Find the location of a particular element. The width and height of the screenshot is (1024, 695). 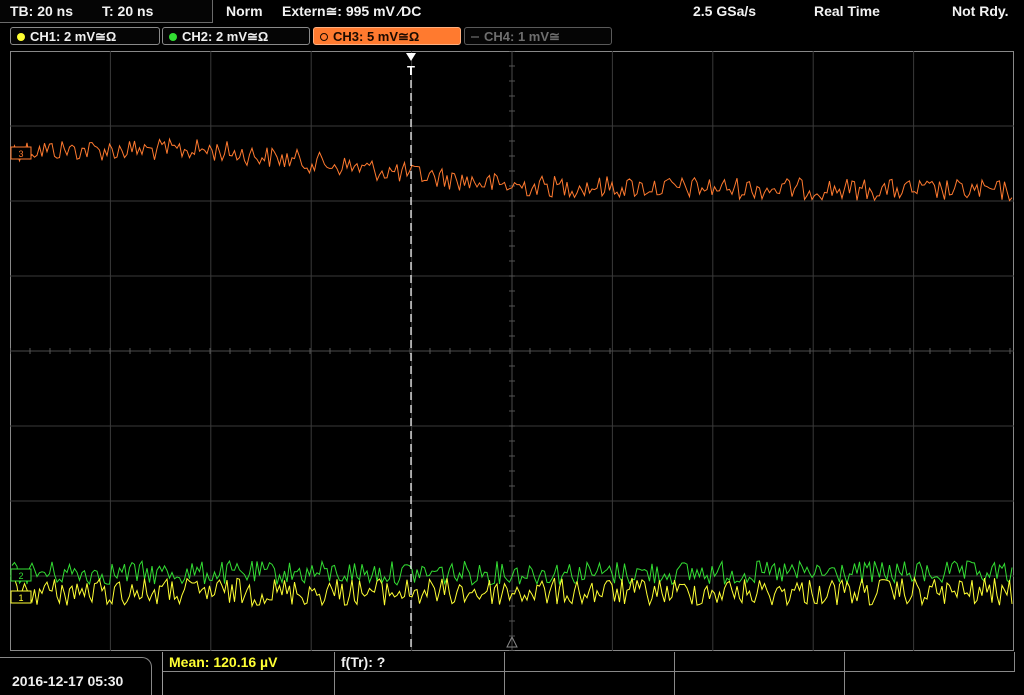

trigger-time-label: T: 20 ns is located at coordinates (127, 11).